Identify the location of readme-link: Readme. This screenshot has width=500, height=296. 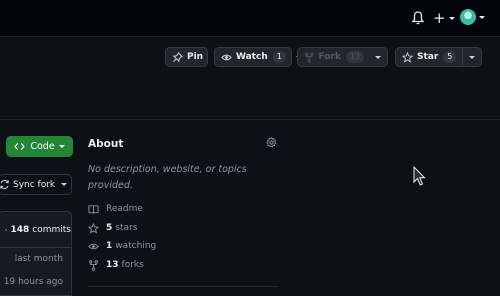
(115, 209).